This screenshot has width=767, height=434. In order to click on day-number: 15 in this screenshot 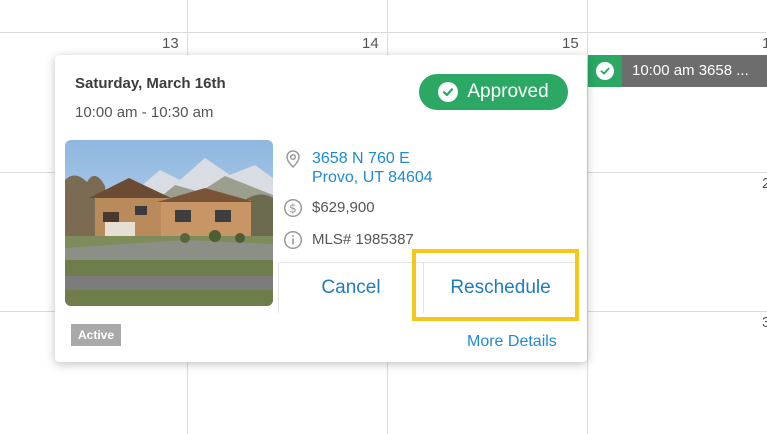, I will do `click(570, 43)`.